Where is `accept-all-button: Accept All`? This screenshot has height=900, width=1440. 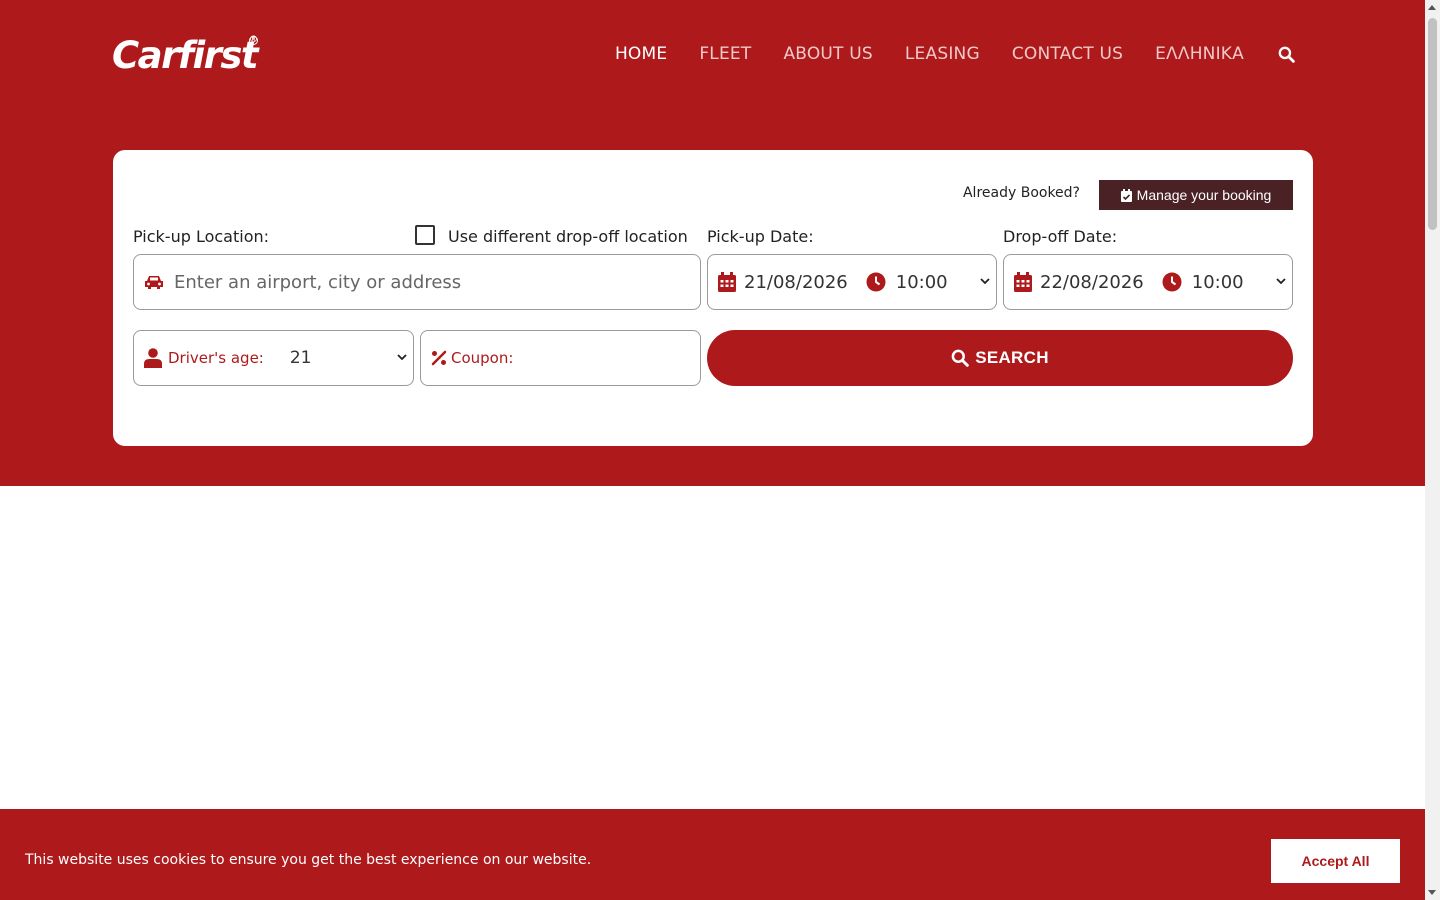 accept-all-button: Accept All is located at coordinates (1335, 861).